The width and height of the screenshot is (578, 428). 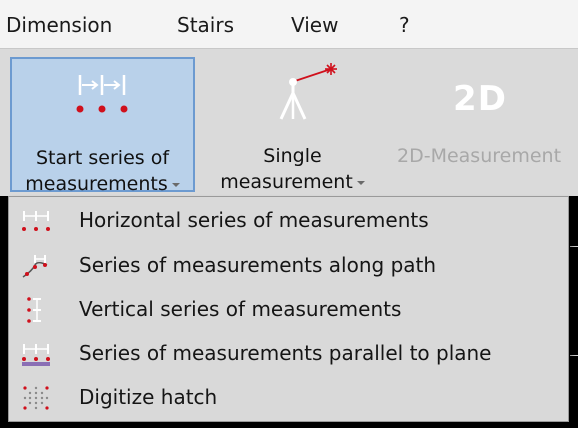 I want to click on single-measurement-label: Single measurement, so click(x=292, y=169).